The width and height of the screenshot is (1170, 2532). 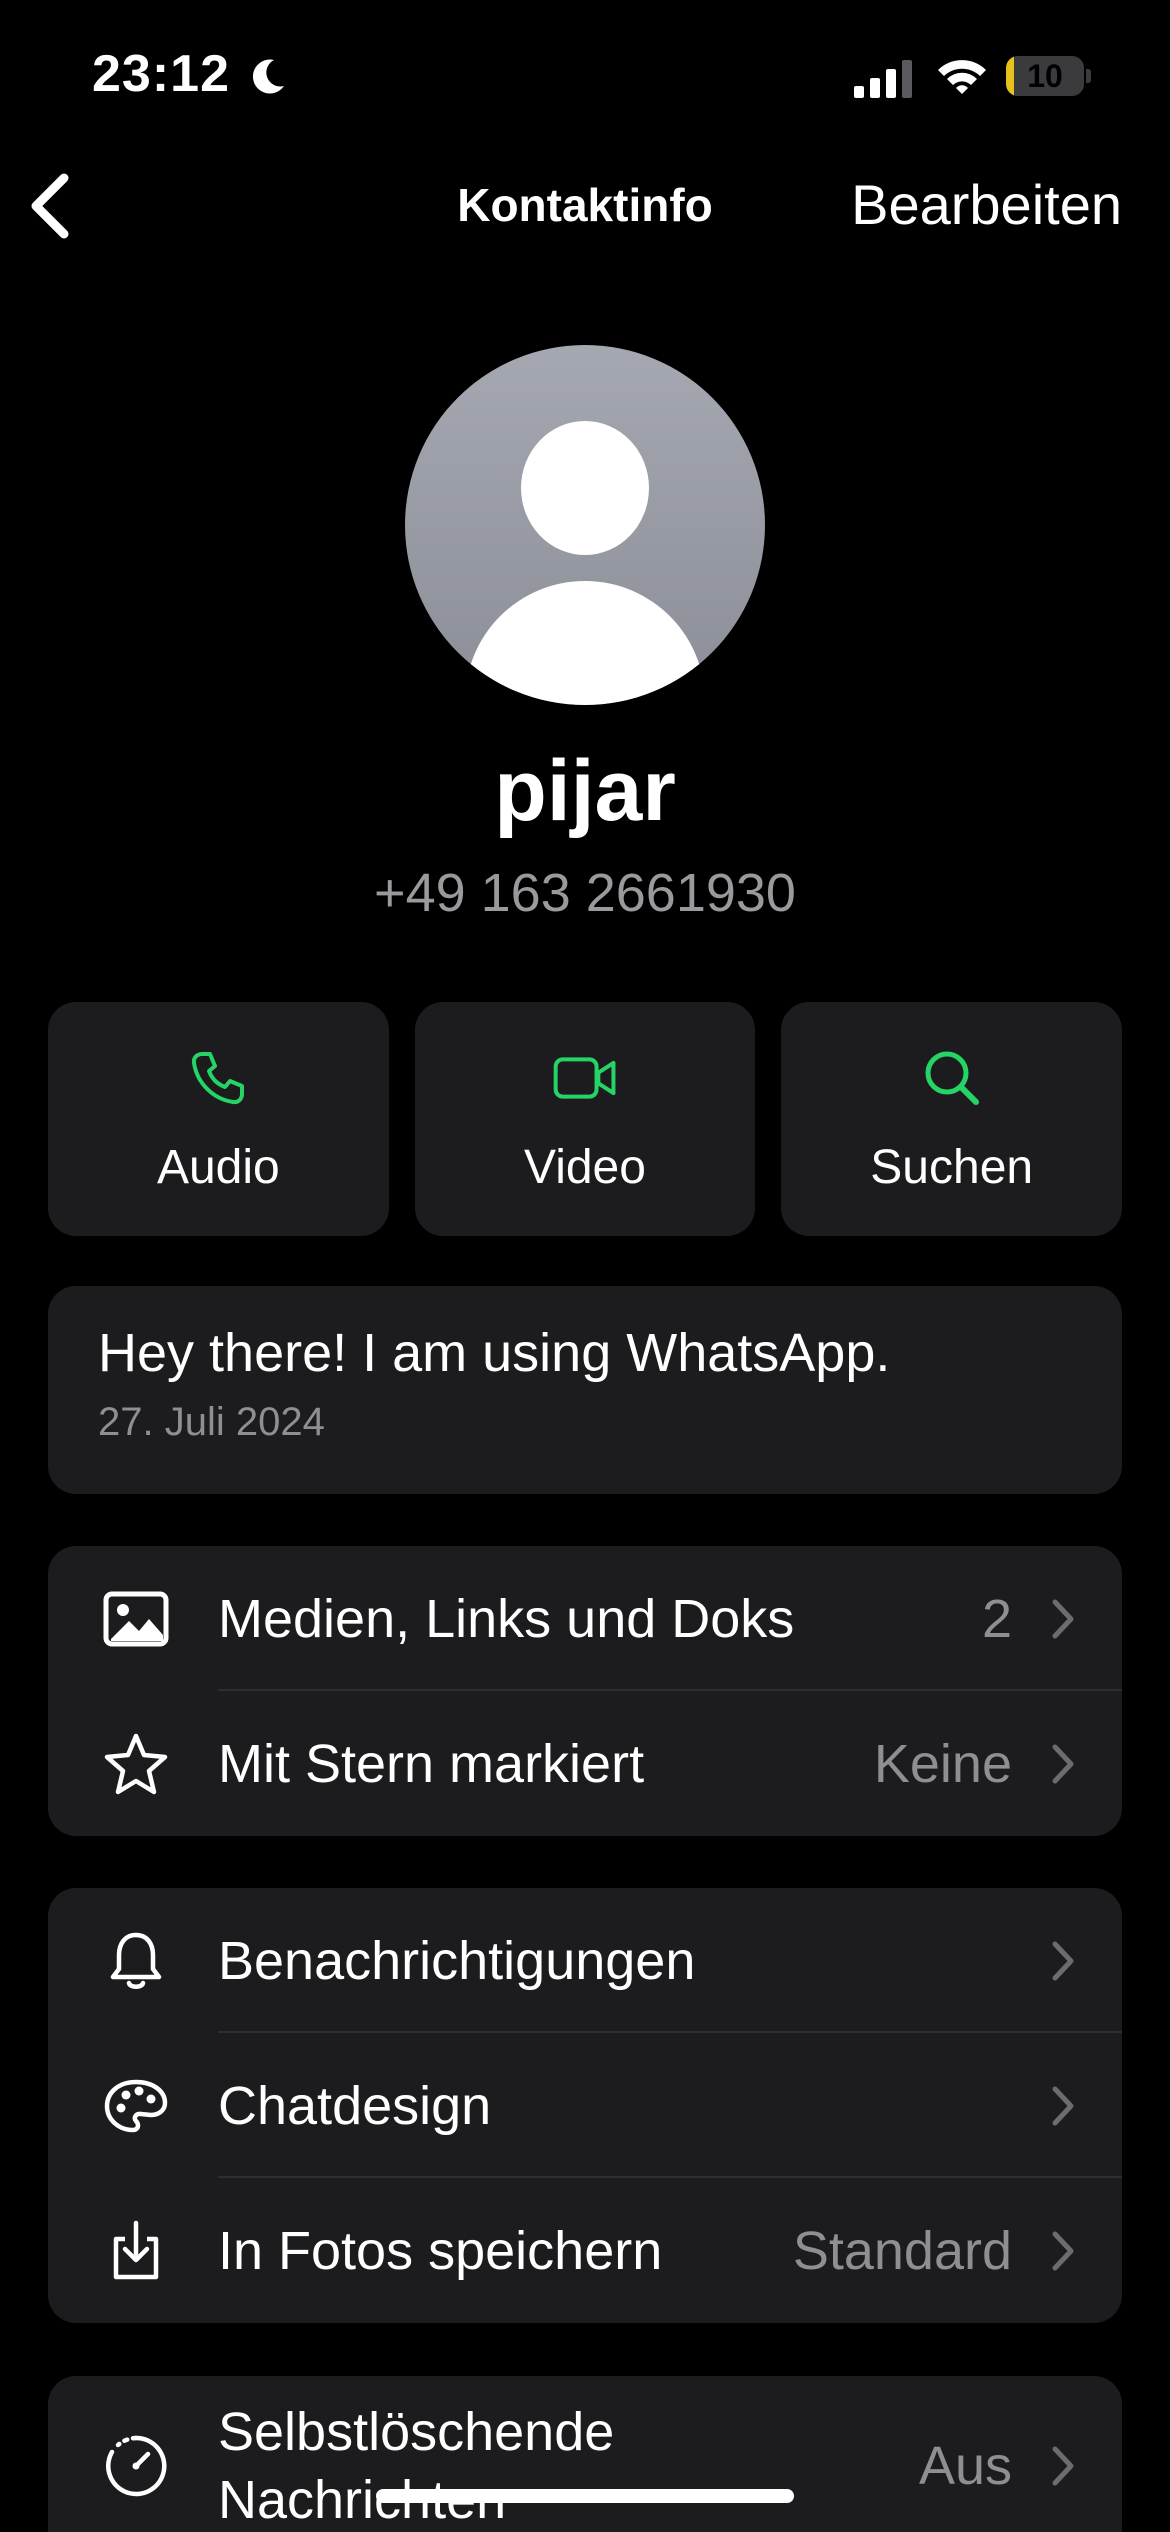 I want to click on battery-icon: 10, so click(x=1049, y=76).